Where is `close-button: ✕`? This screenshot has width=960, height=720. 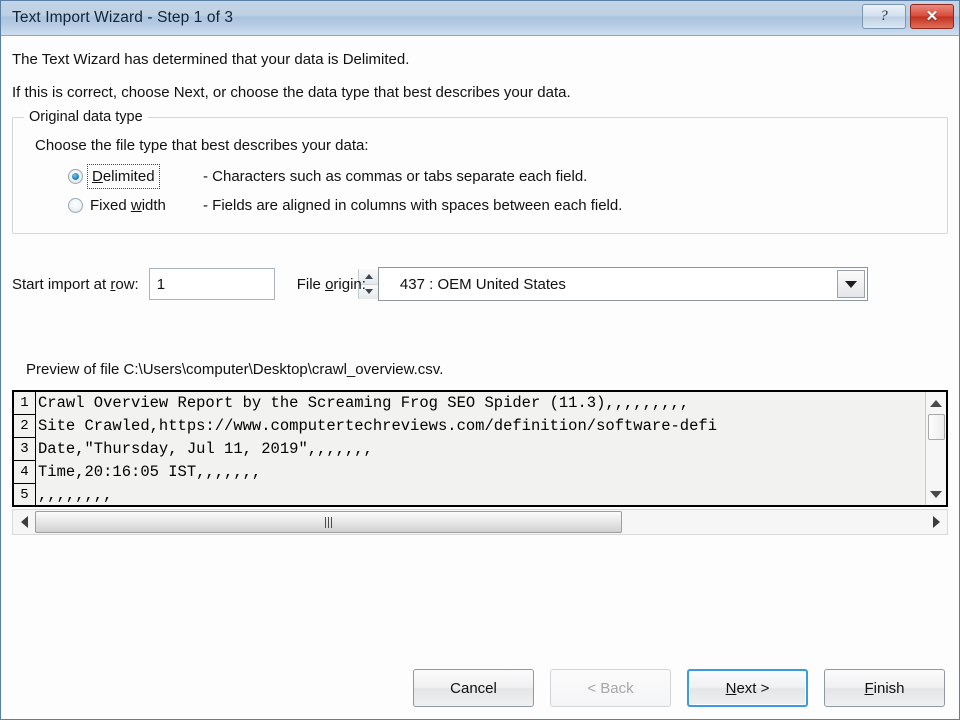 close-button: ✕ is located at coordinates (932, 16).